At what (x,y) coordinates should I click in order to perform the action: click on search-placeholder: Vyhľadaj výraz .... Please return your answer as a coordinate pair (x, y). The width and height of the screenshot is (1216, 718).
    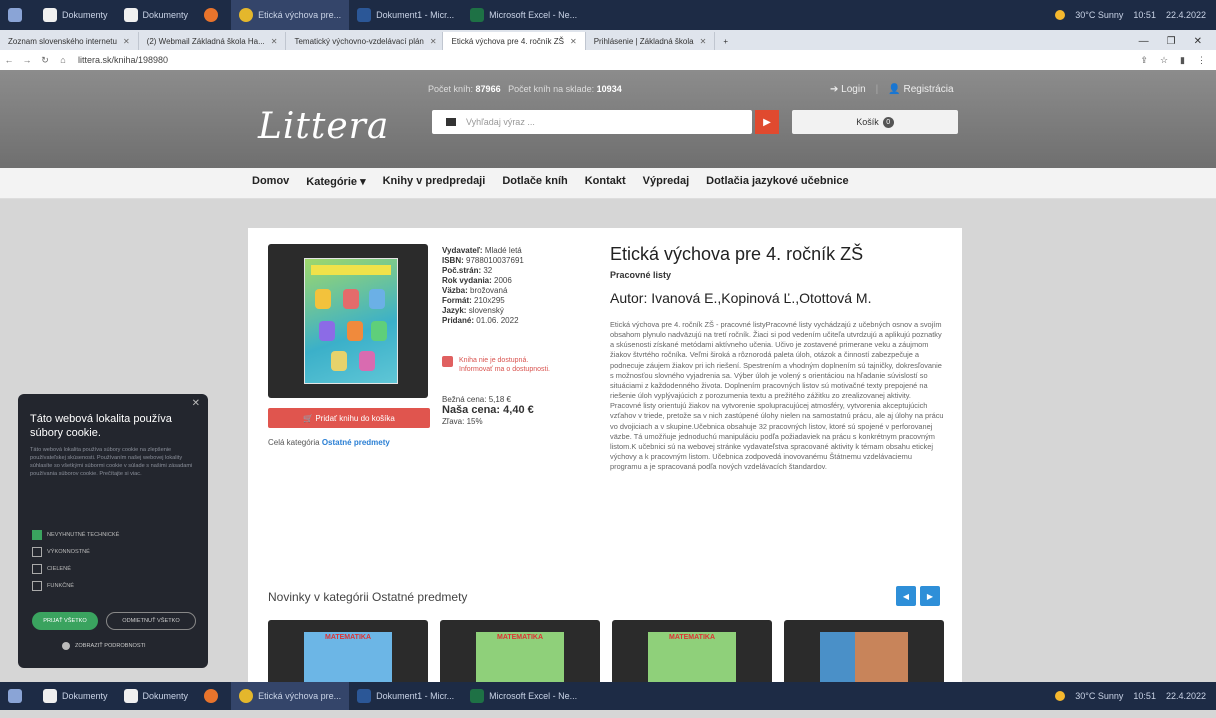
    Looking at the image, I should click on (500, 122).